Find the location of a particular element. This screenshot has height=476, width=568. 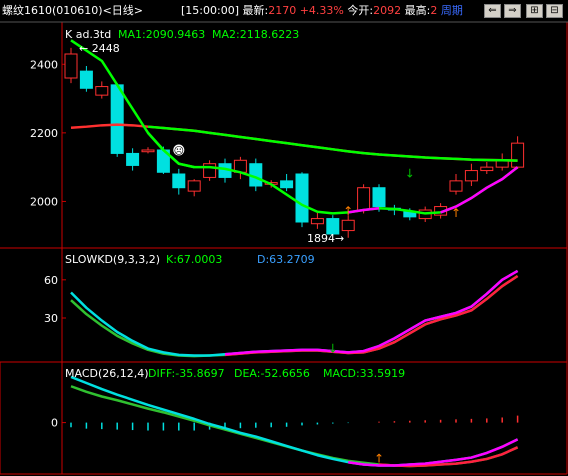

ma2-legend: MA2:2118.6223 is located at coordinates (255, 34).